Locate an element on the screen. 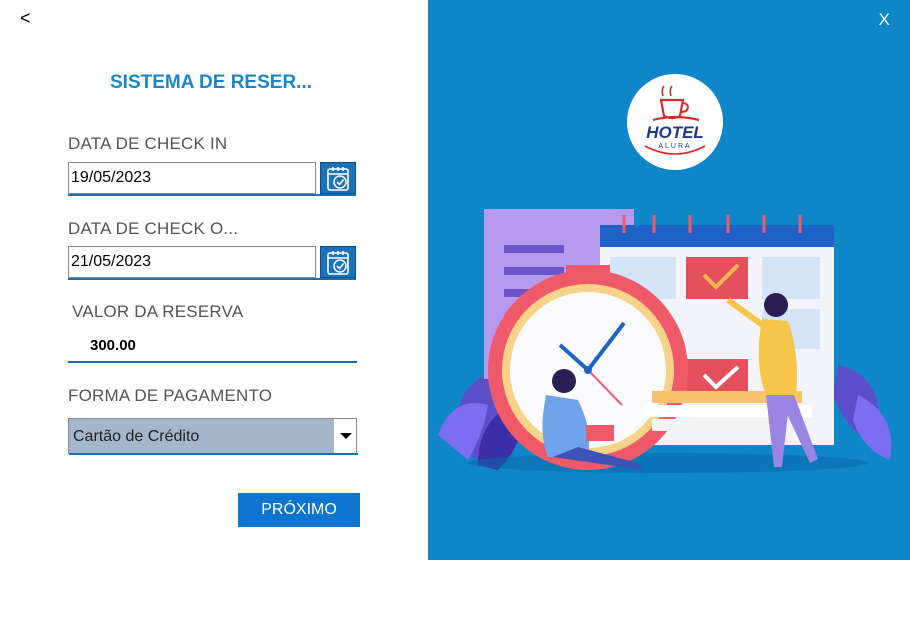 This screenshot has height=634, width=910. checkin-date-input: 19/05/2023 is located at coordinates (192, 178).